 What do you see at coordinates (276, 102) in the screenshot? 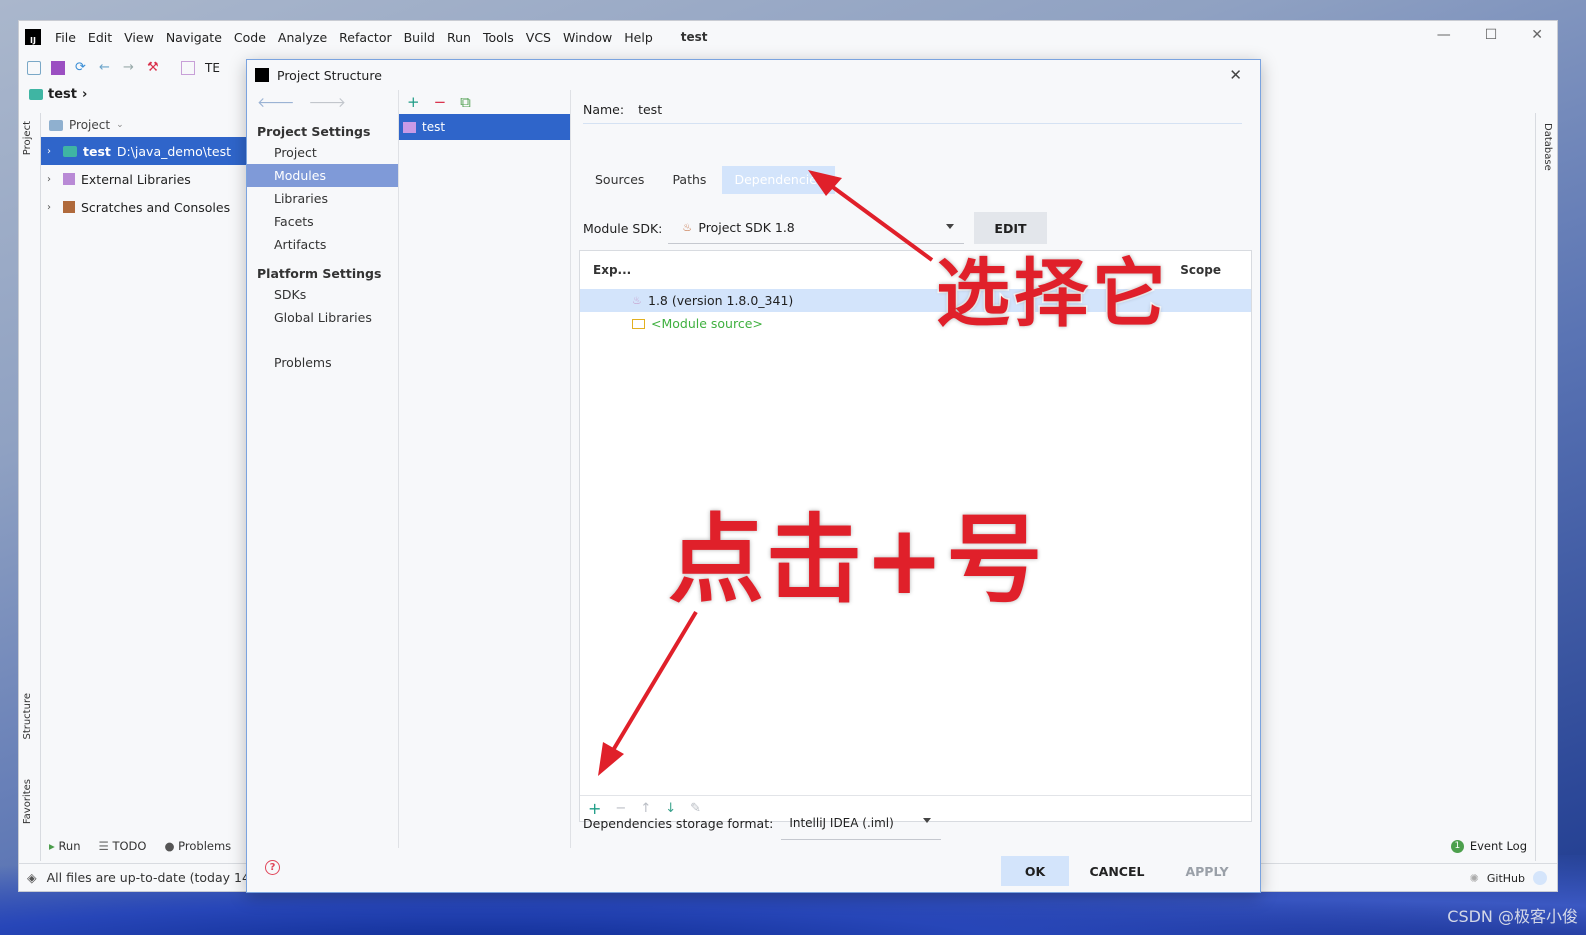
I see `back-icon: 🡐` at bounding box center [276, 102].